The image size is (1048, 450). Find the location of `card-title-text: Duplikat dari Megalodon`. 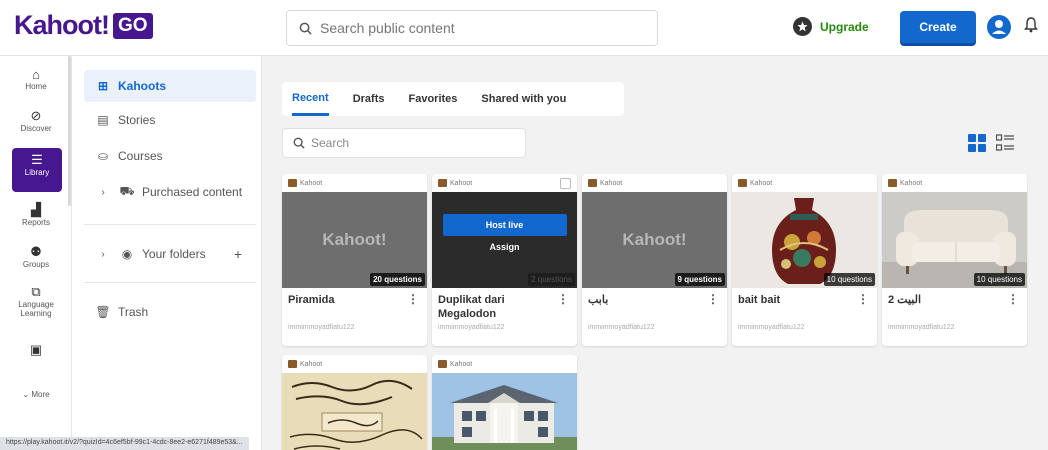

card-title-text: Duplikat dari Megalodon is located at coordinates (471, 307).